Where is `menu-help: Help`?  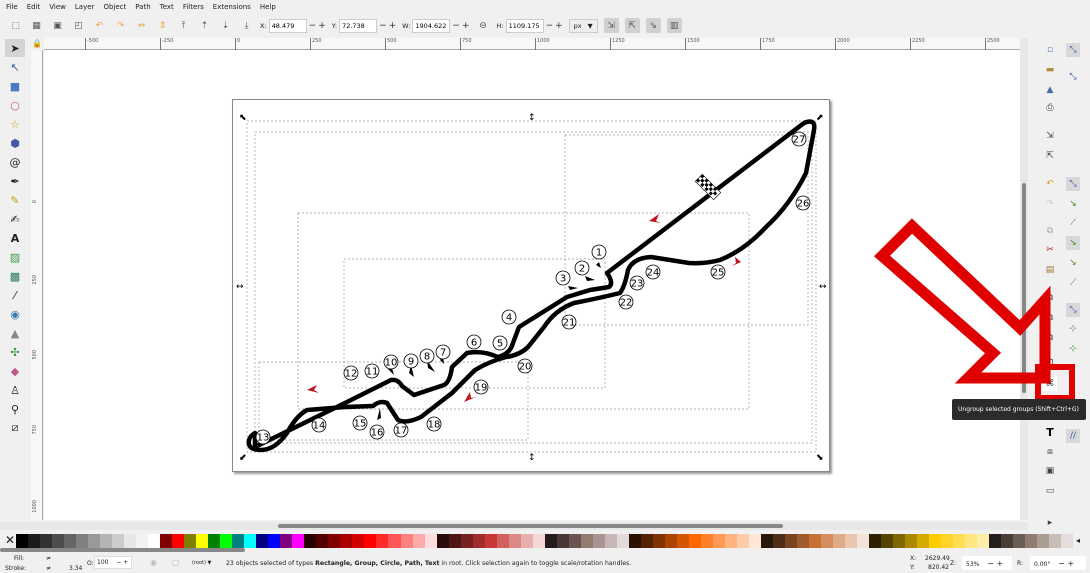 menu-help: Help is located at coordinates (268, 7).